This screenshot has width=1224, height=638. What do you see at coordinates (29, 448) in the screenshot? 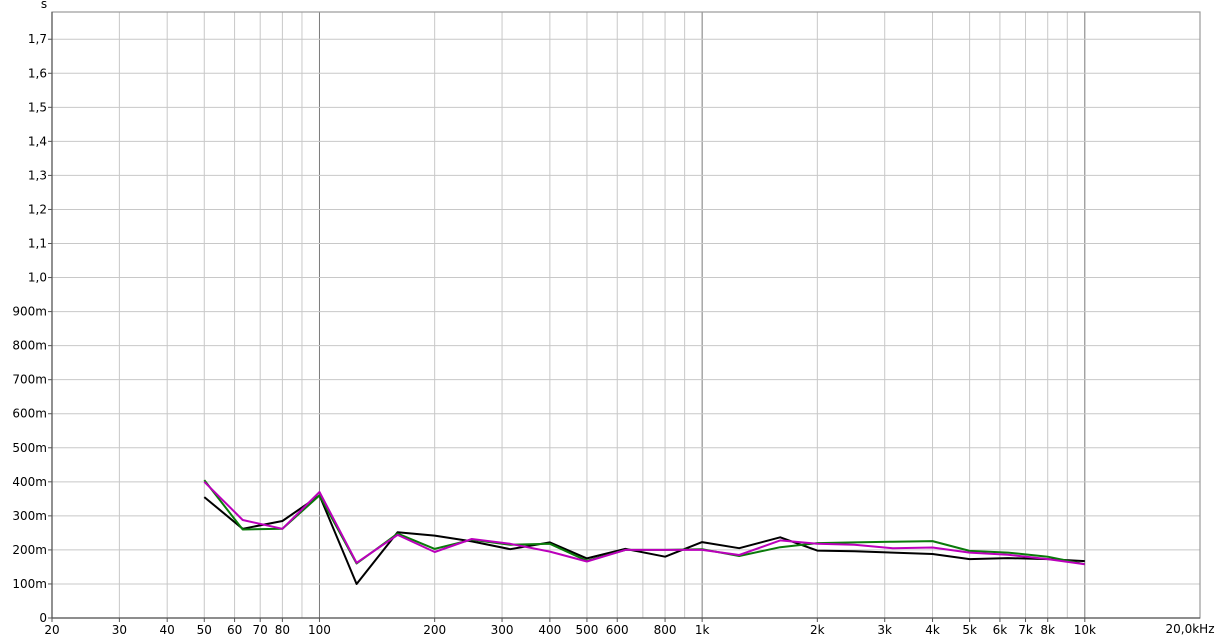
I see `y-tick-label: 500m` at bounding box center [29, 448].